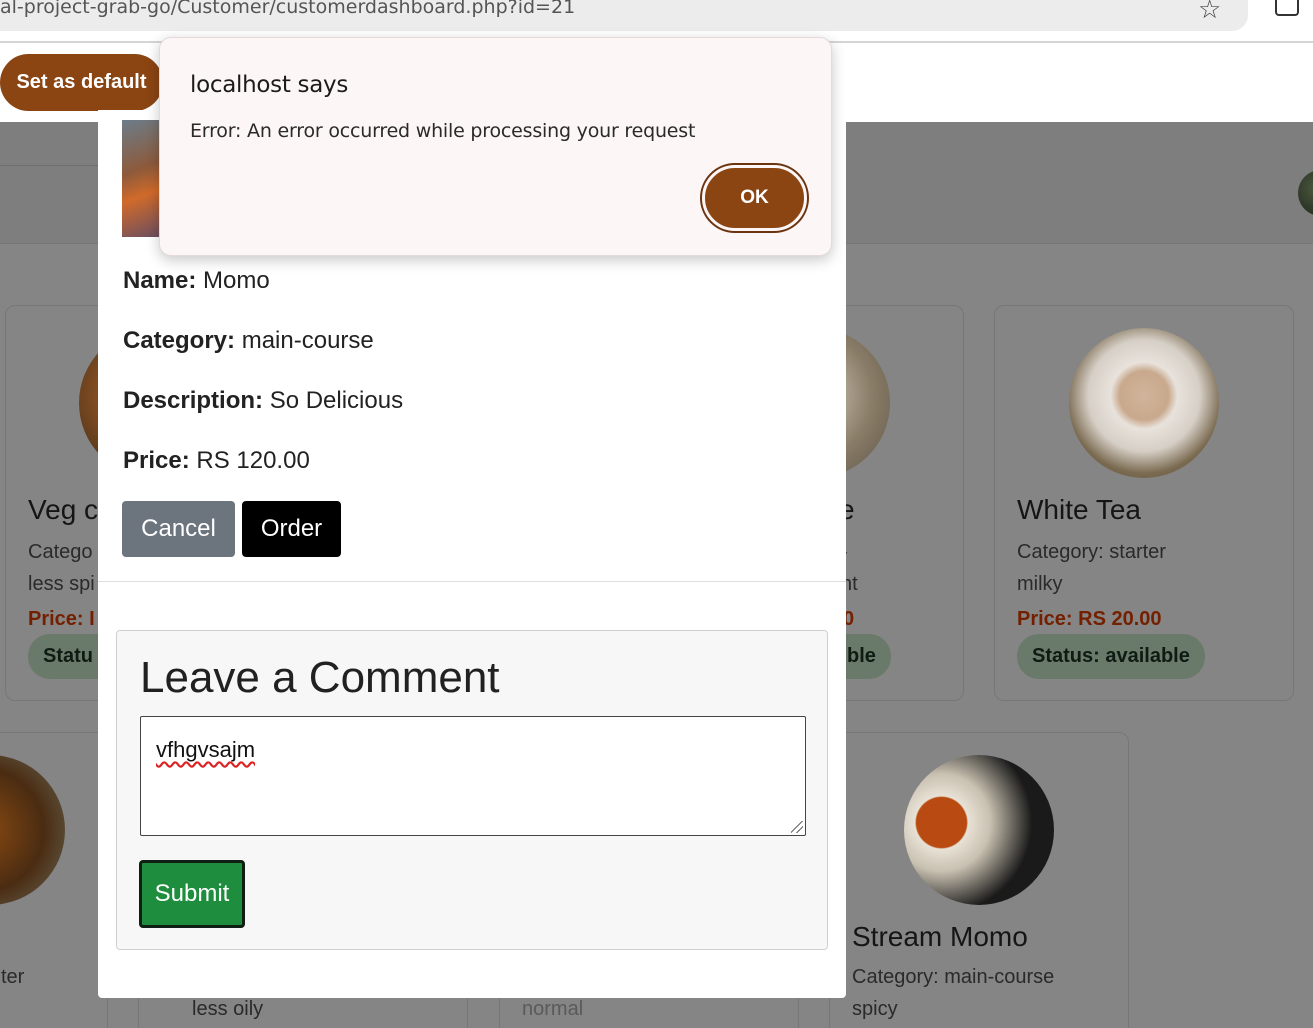  What do you see at coordinates (50, 165) in the screenshot?
I see `nav-divider` at bounding box center [50, 165].